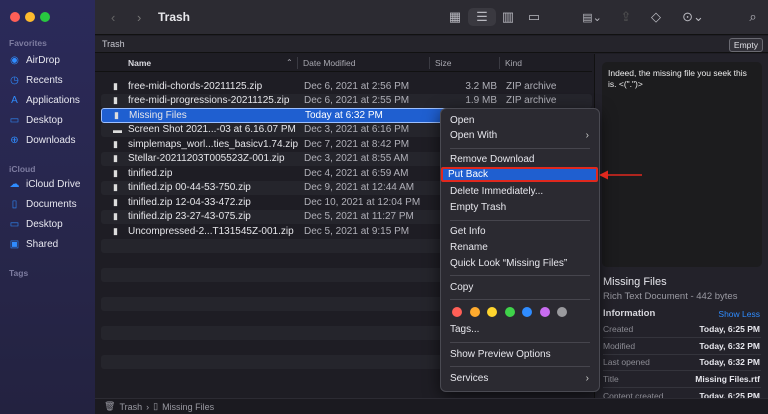 This screenshot has height=414, width=768. What do you see at coordinates (729, 329) in the screenshot?
I see `info-value: Today, 6:25 PM` at bounding box center [729, 329].